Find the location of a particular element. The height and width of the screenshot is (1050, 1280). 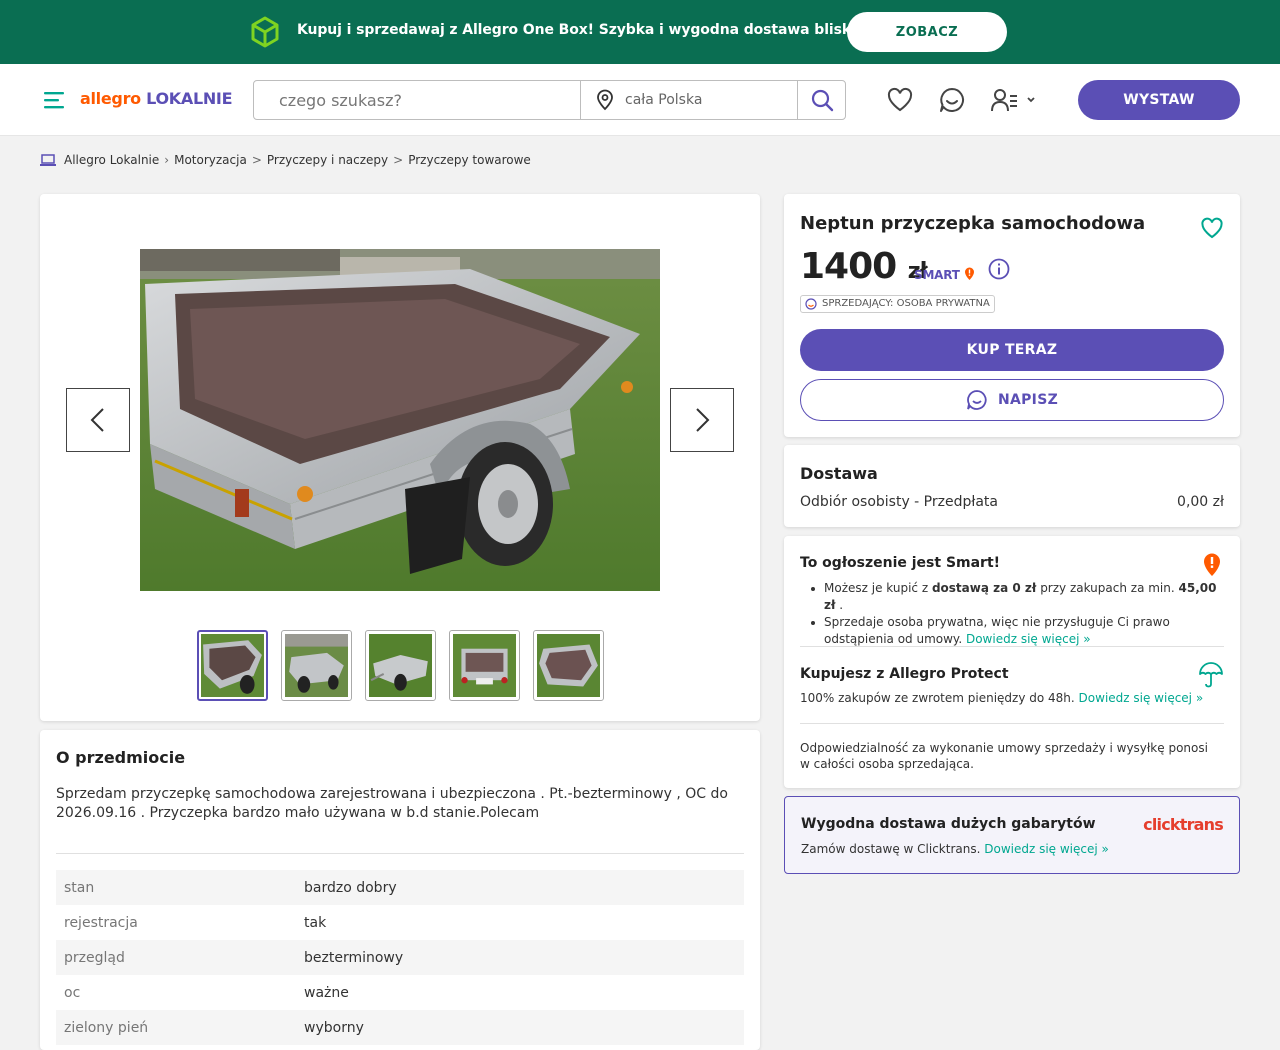

delivery-heading: Dostawa is located at coordinates (839, 473).